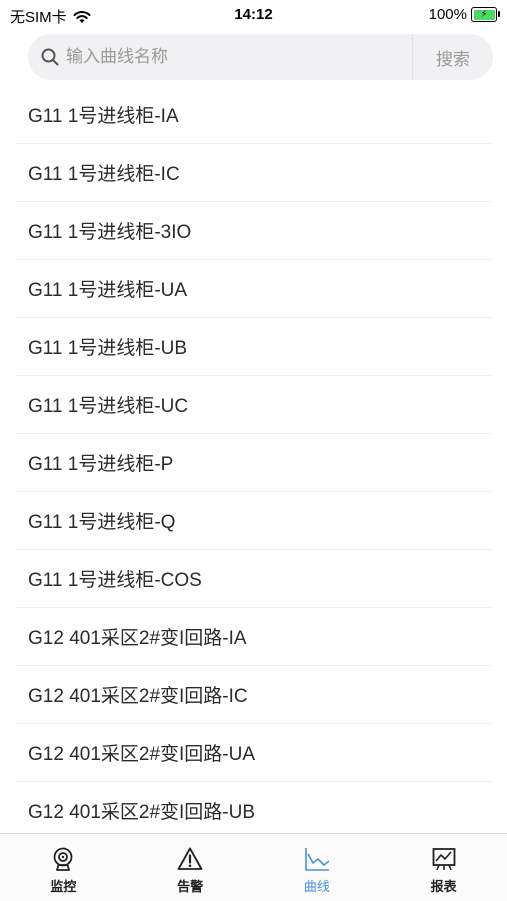 This screenshot has height=901, width=507. Describe the element at coordinates (317, 859) in the screenshot. I see `line-chart-icon` at that location.